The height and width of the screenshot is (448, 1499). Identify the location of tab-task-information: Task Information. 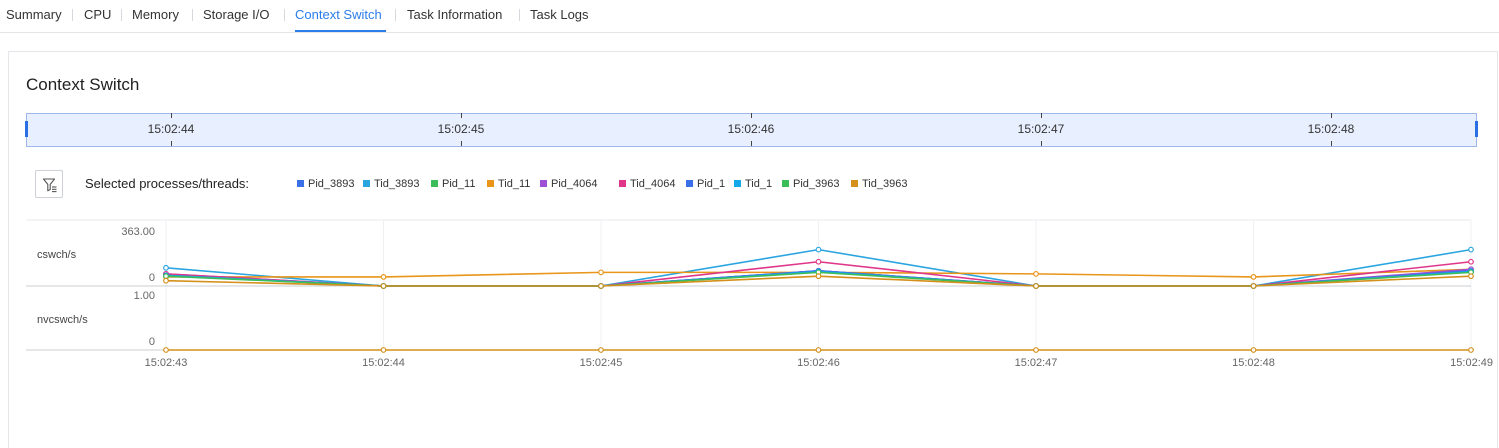
(454, 14).